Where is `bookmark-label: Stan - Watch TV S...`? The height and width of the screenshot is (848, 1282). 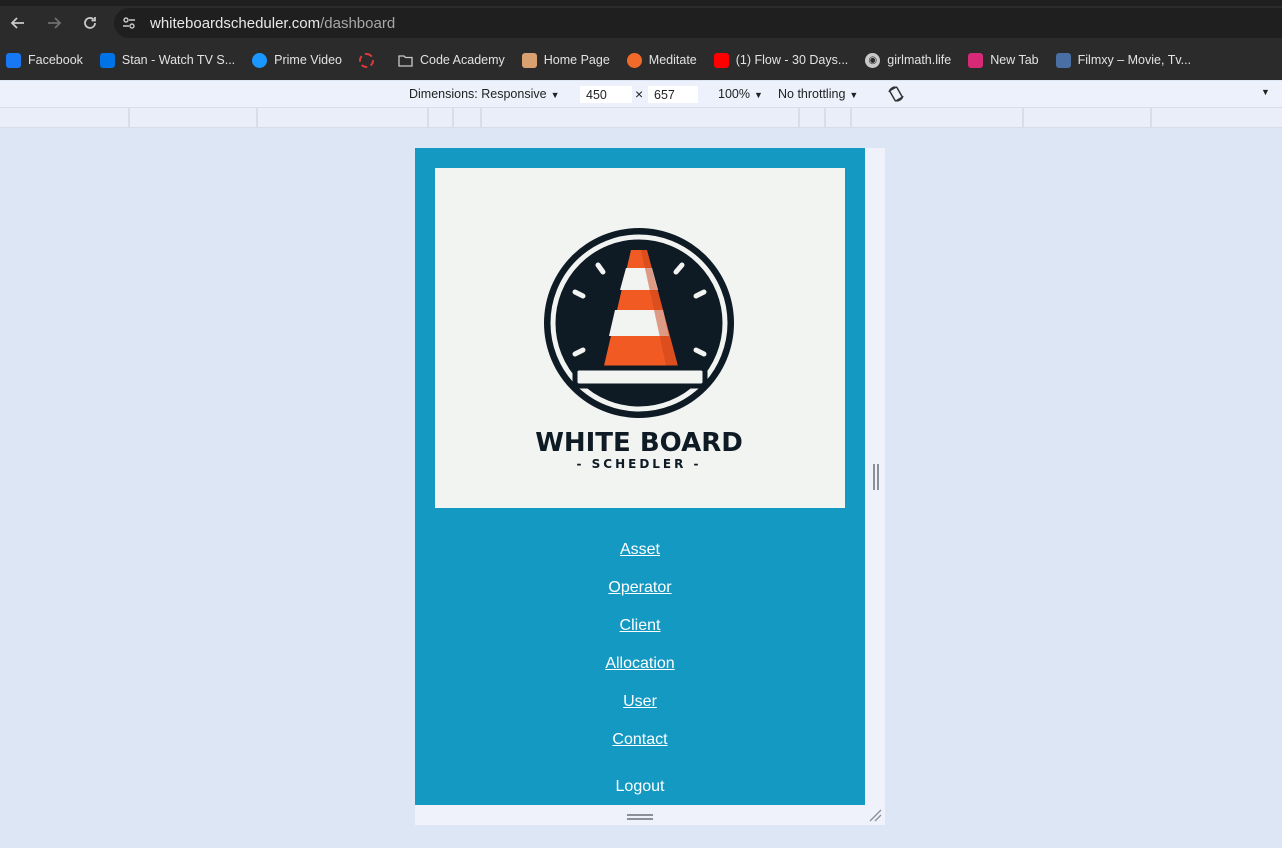 bookmark-label: Stan - Watch TV S... is located at coordinates (178, 60).